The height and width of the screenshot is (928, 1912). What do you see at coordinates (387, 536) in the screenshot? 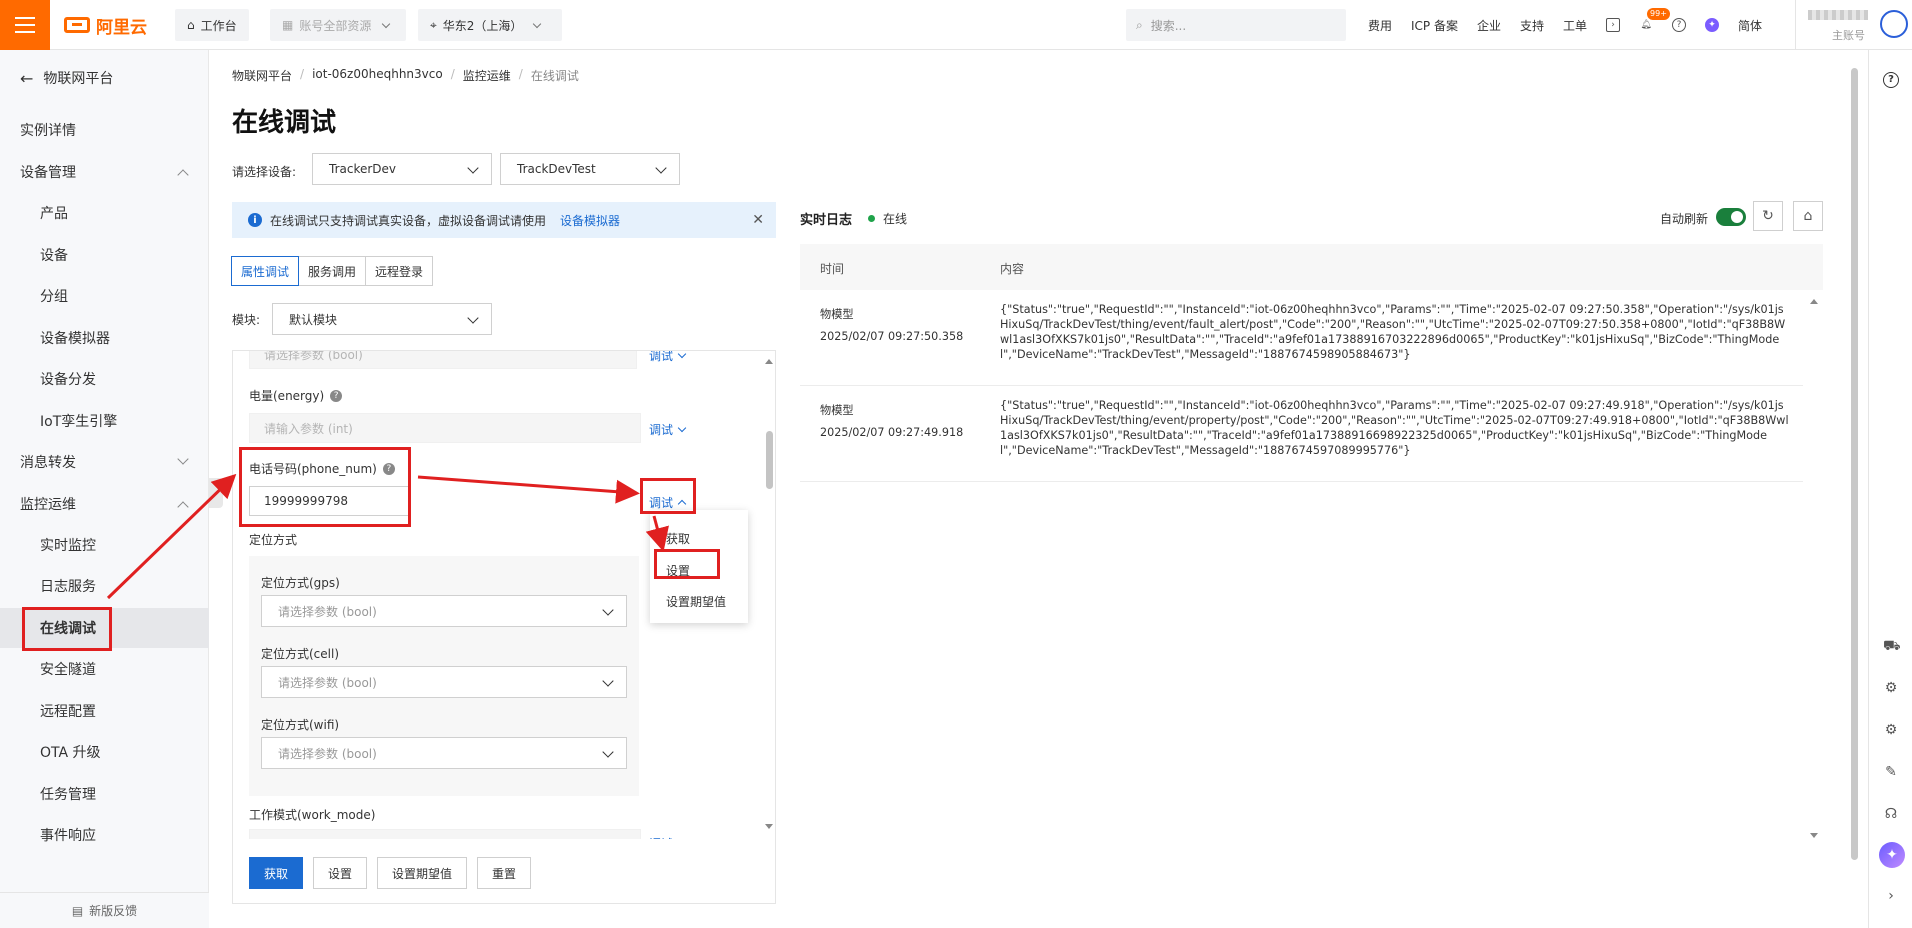
I see `annotation-arrows` at bounding box center [387, 536].